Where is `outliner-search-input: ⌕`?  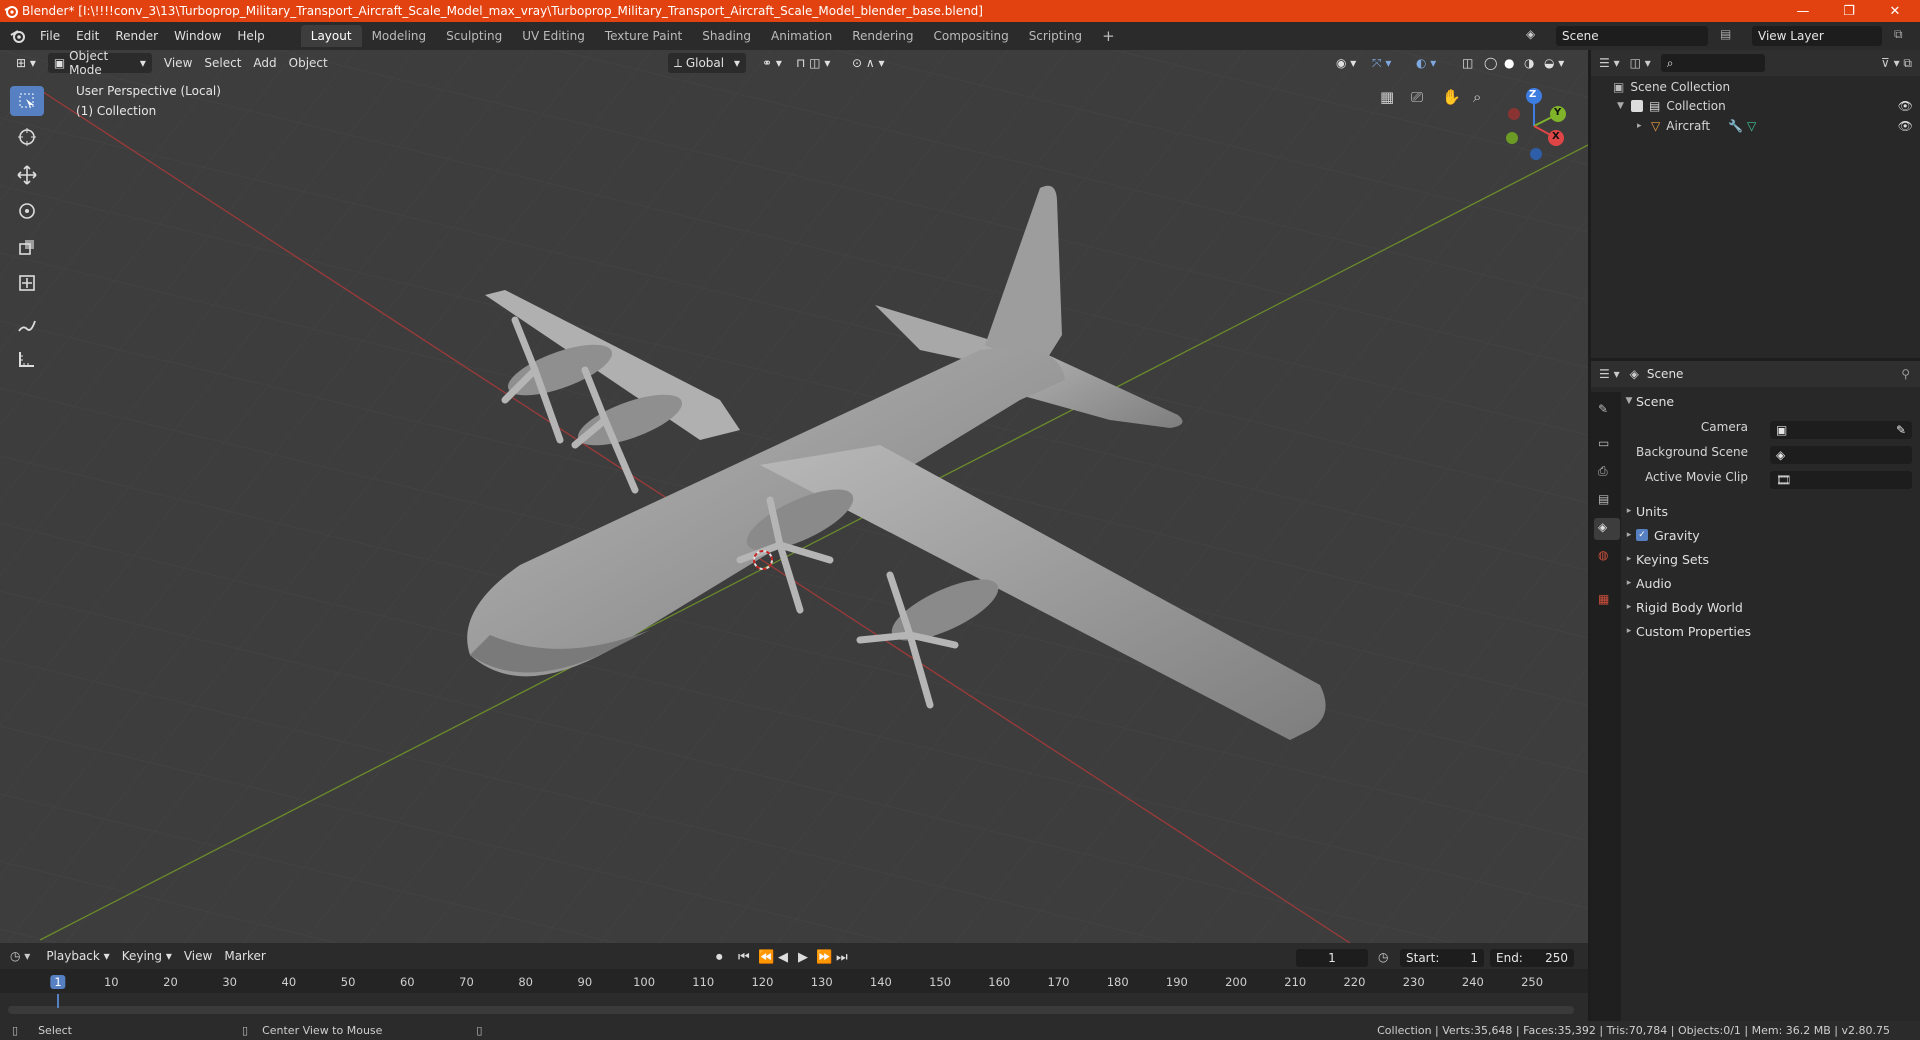 outliner-search-input: ⌕ is located at coordinates (1712, 63).